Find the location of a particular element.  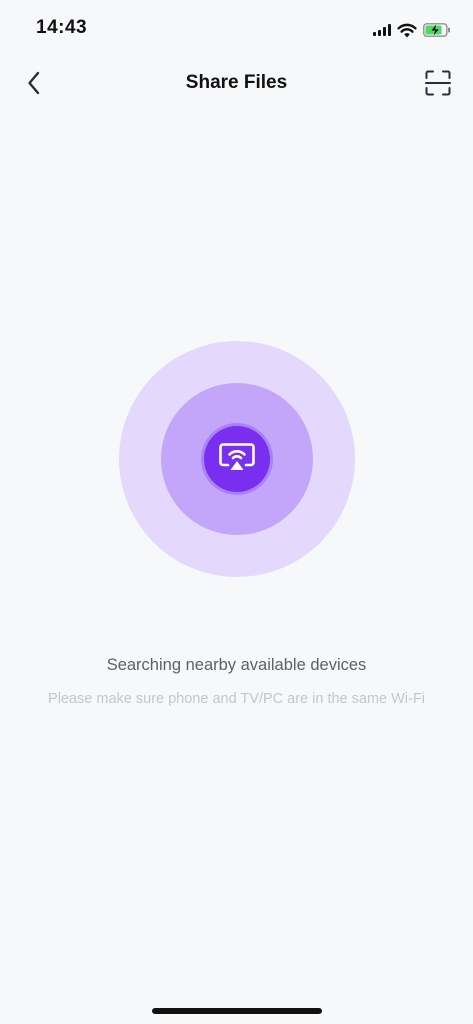

screen-cast-button is located at coordinates (237, 459).